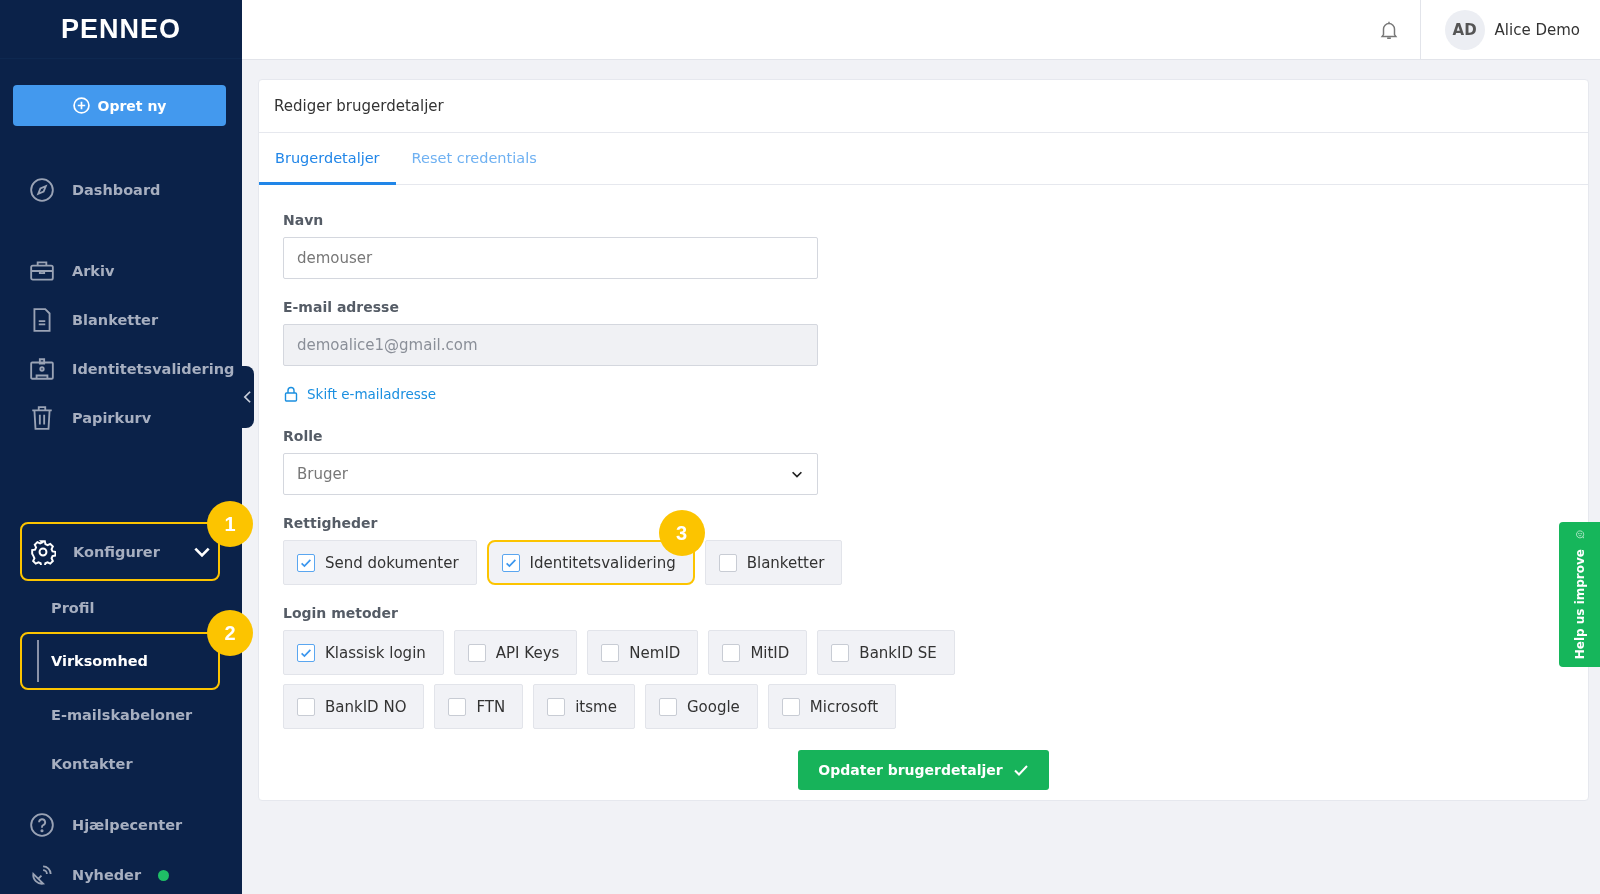 Image resolution: width=1600 pixels, height=894 pixels. Describe the element at coordinates (590, 562) in the screenshot. I see `checkbox-option: Identitetsvalidering` at that location.